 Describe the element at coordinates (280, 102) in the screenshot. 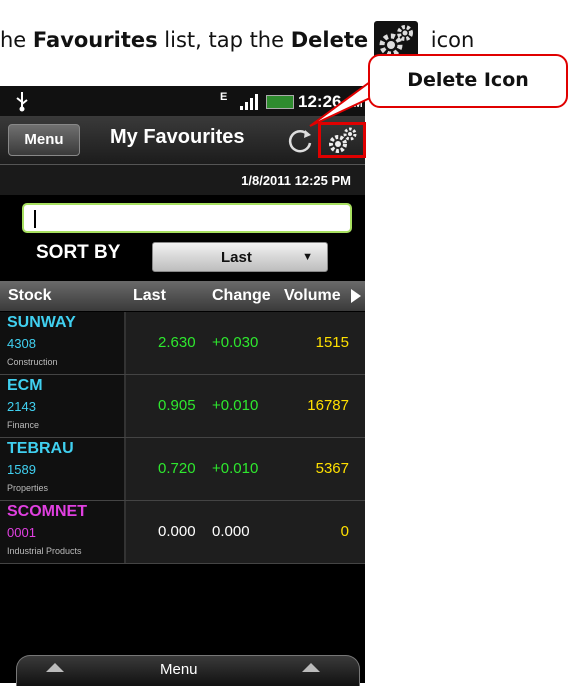

I see `battery-icon` at that location.